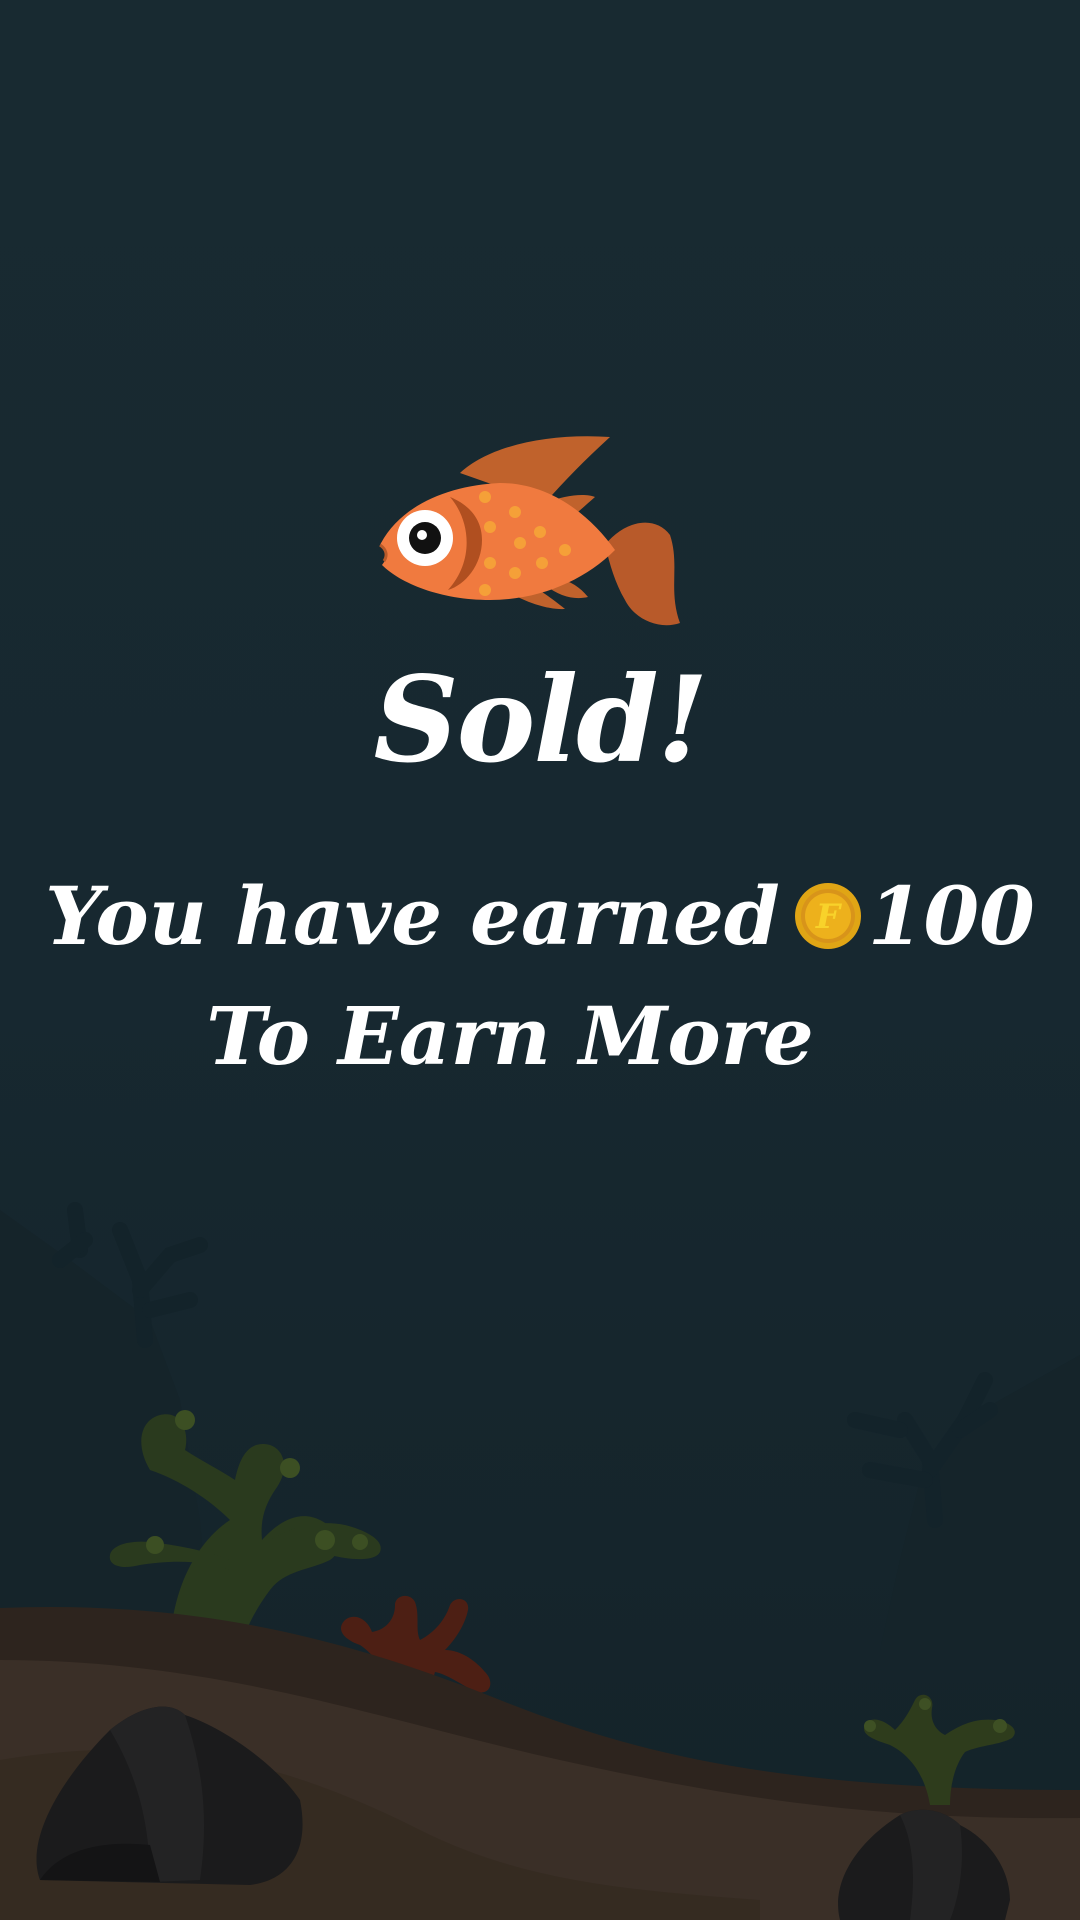  Describe the element at coordinates (540, 719) in the screenshot. I see `sold-title: Sold!` at that location.